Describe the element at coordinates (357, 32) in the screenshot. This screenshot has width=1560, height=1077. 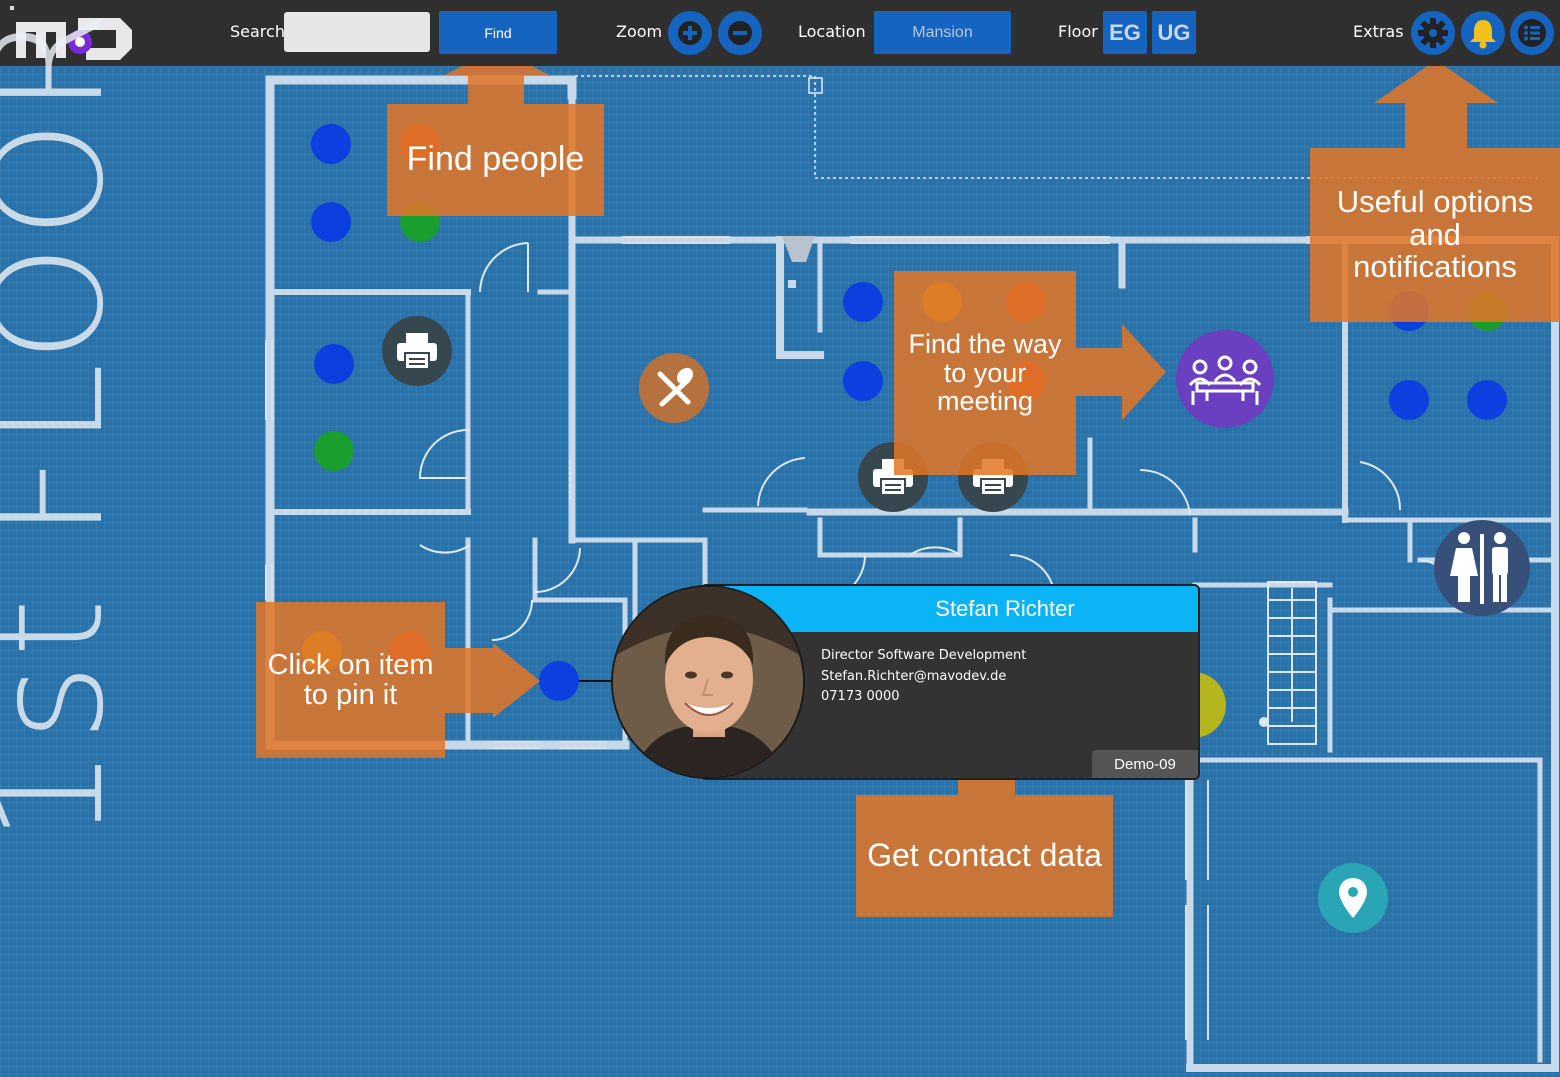
I see `search-input` at that location.